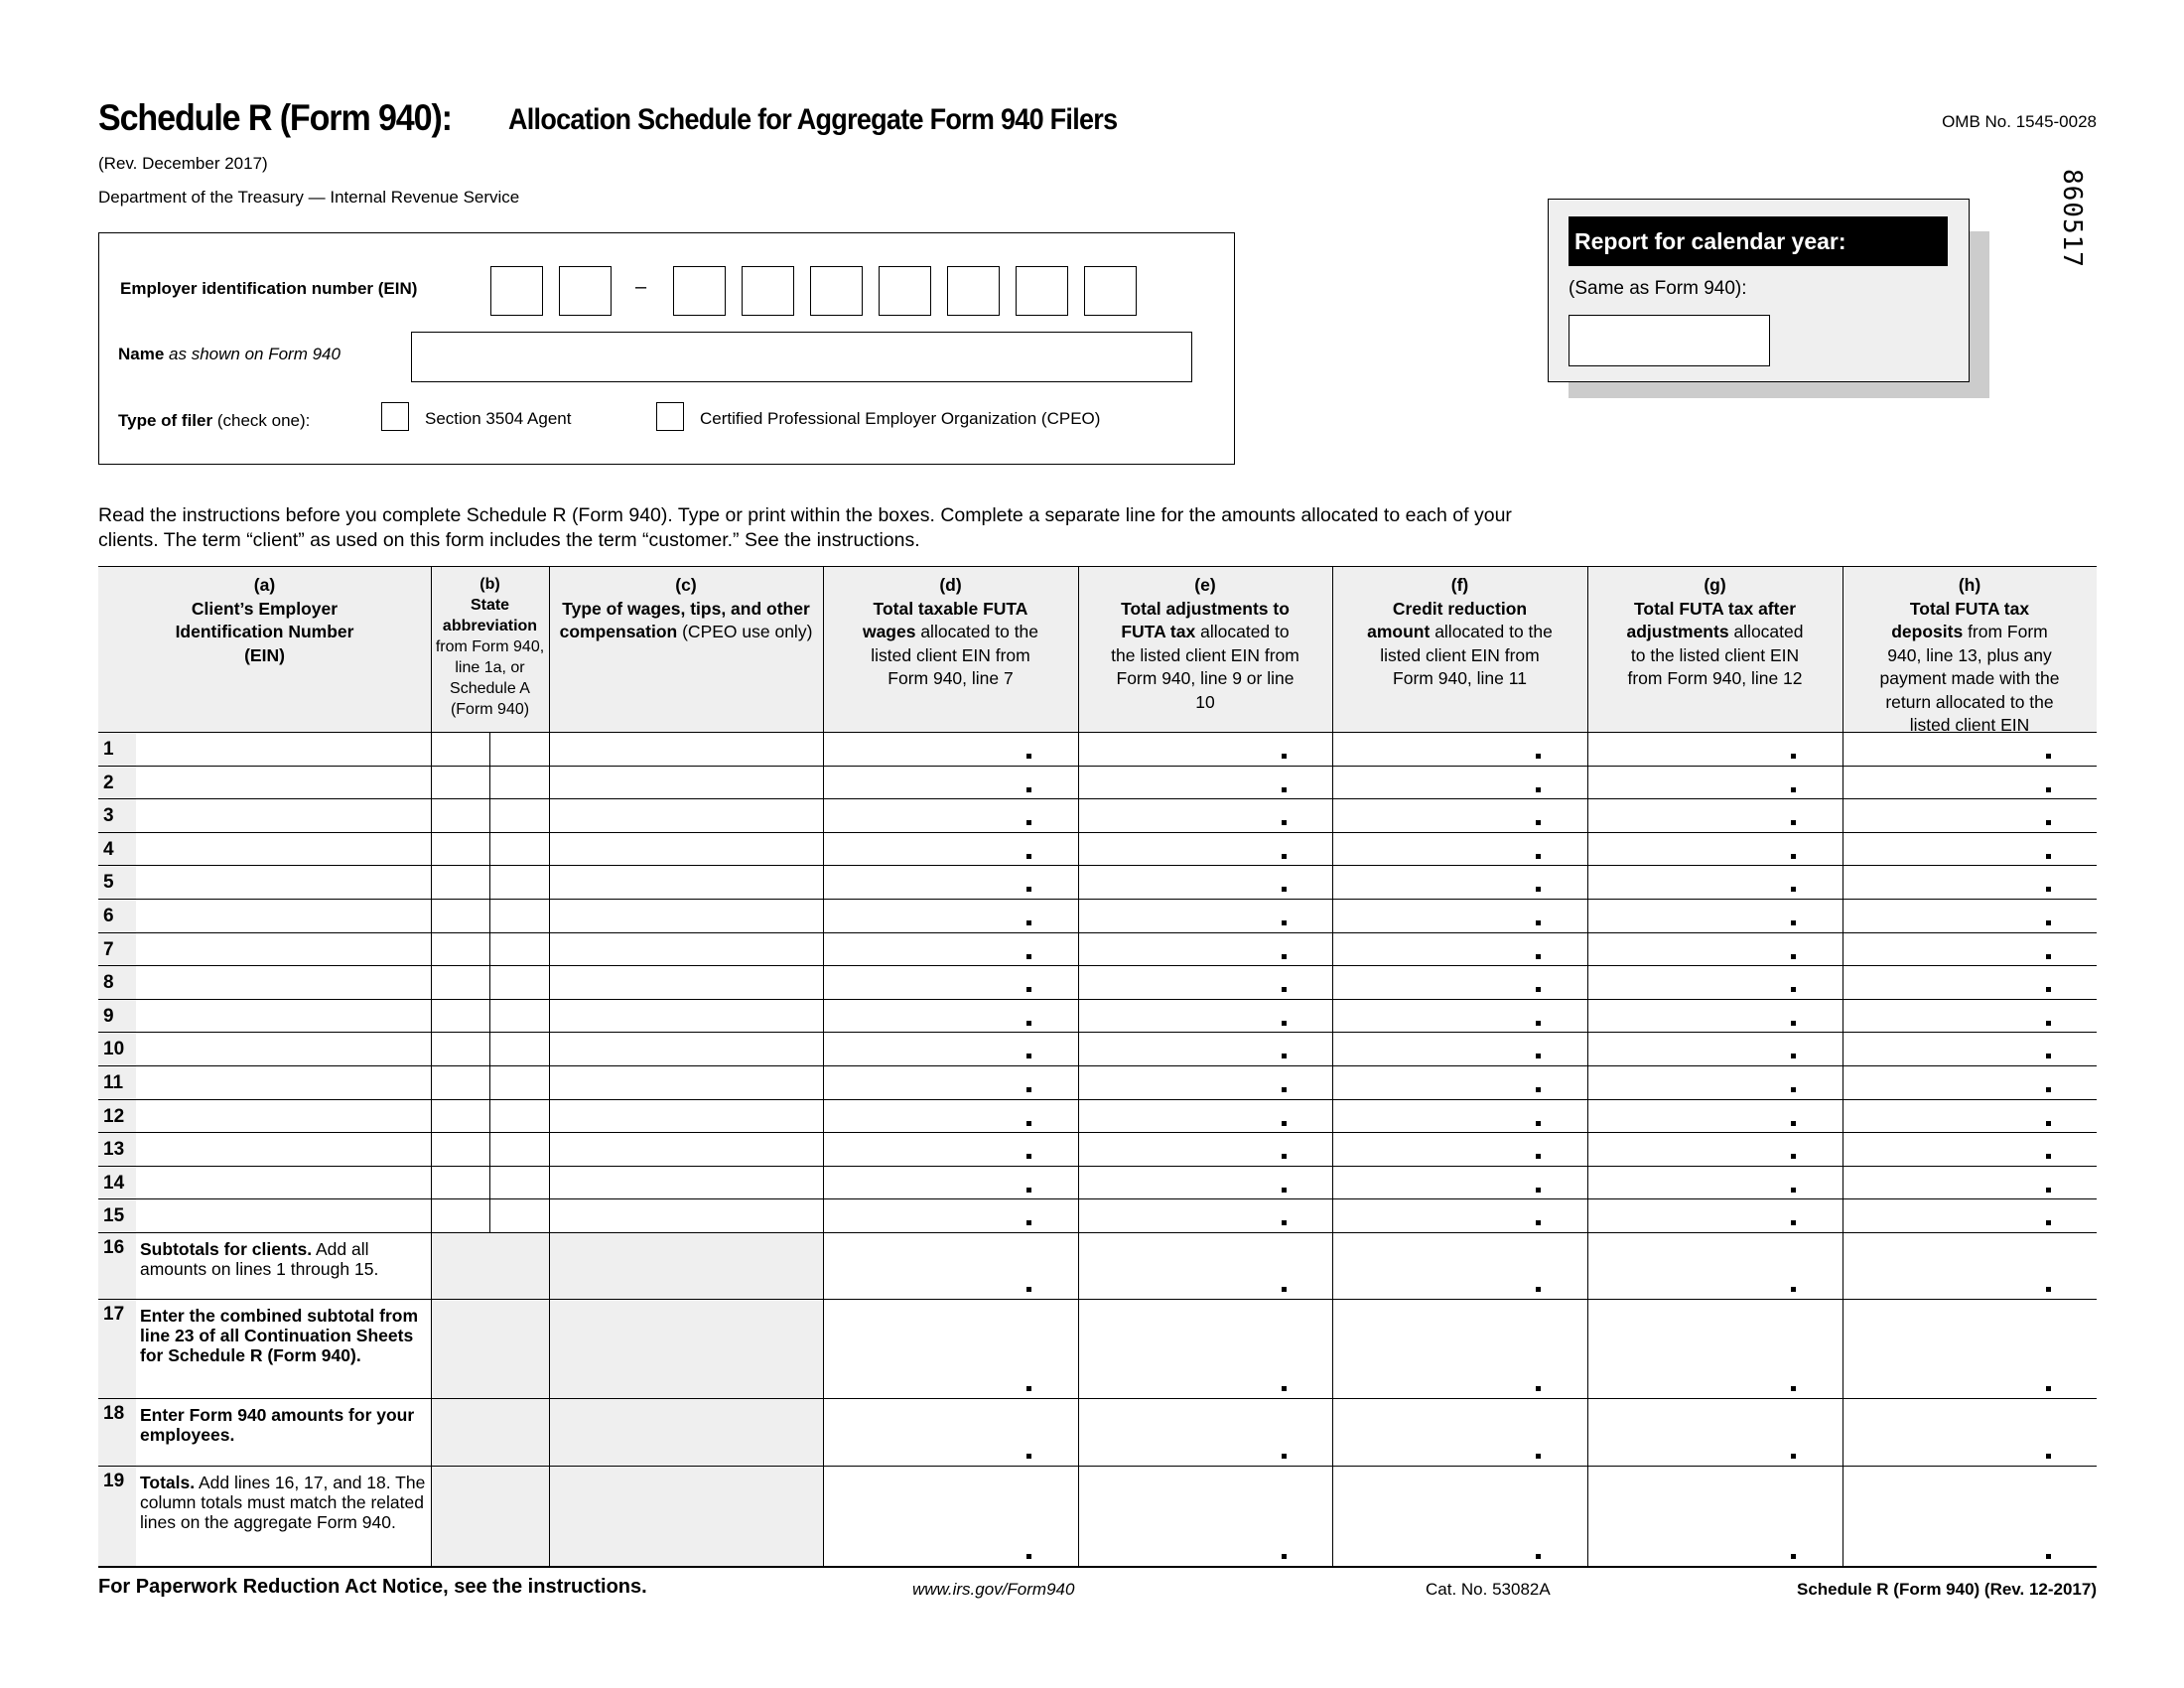 This screenshot has height=1688, width=2184. Describe the element at coordinates (670, 416) in the screenshot. I see `cpeo-checkbox` at that location.